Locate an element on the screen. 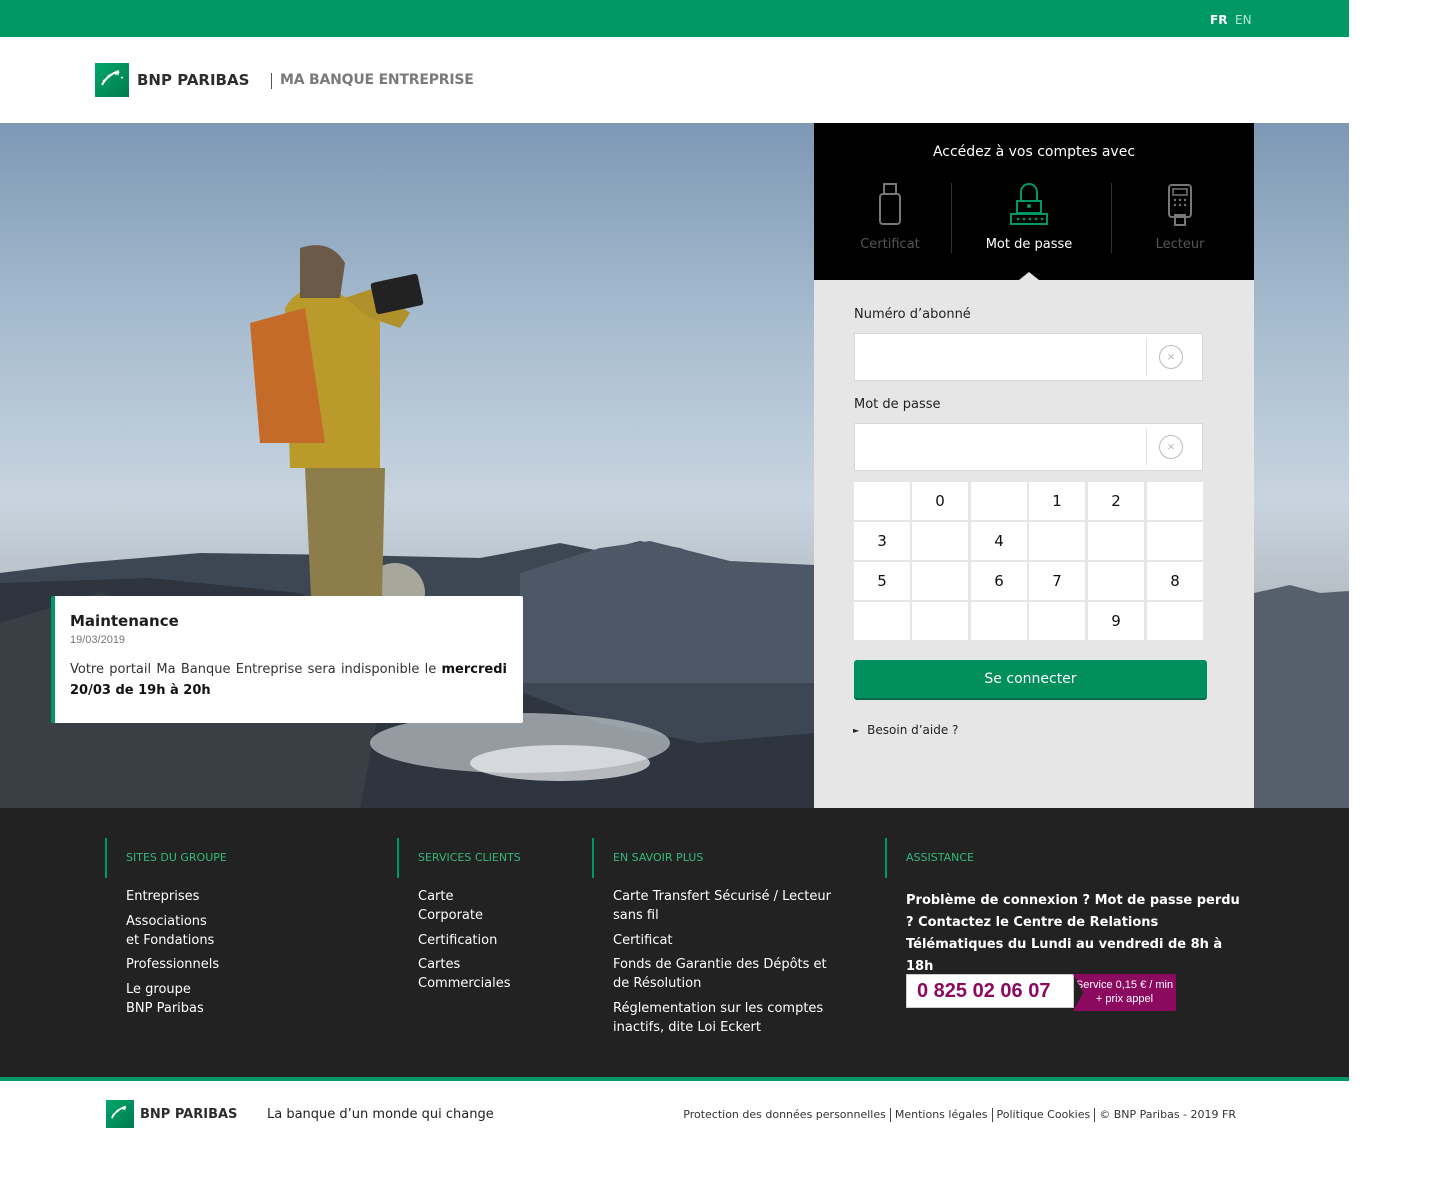  keypad-key: 9 is located at coordinates (1116, 621).